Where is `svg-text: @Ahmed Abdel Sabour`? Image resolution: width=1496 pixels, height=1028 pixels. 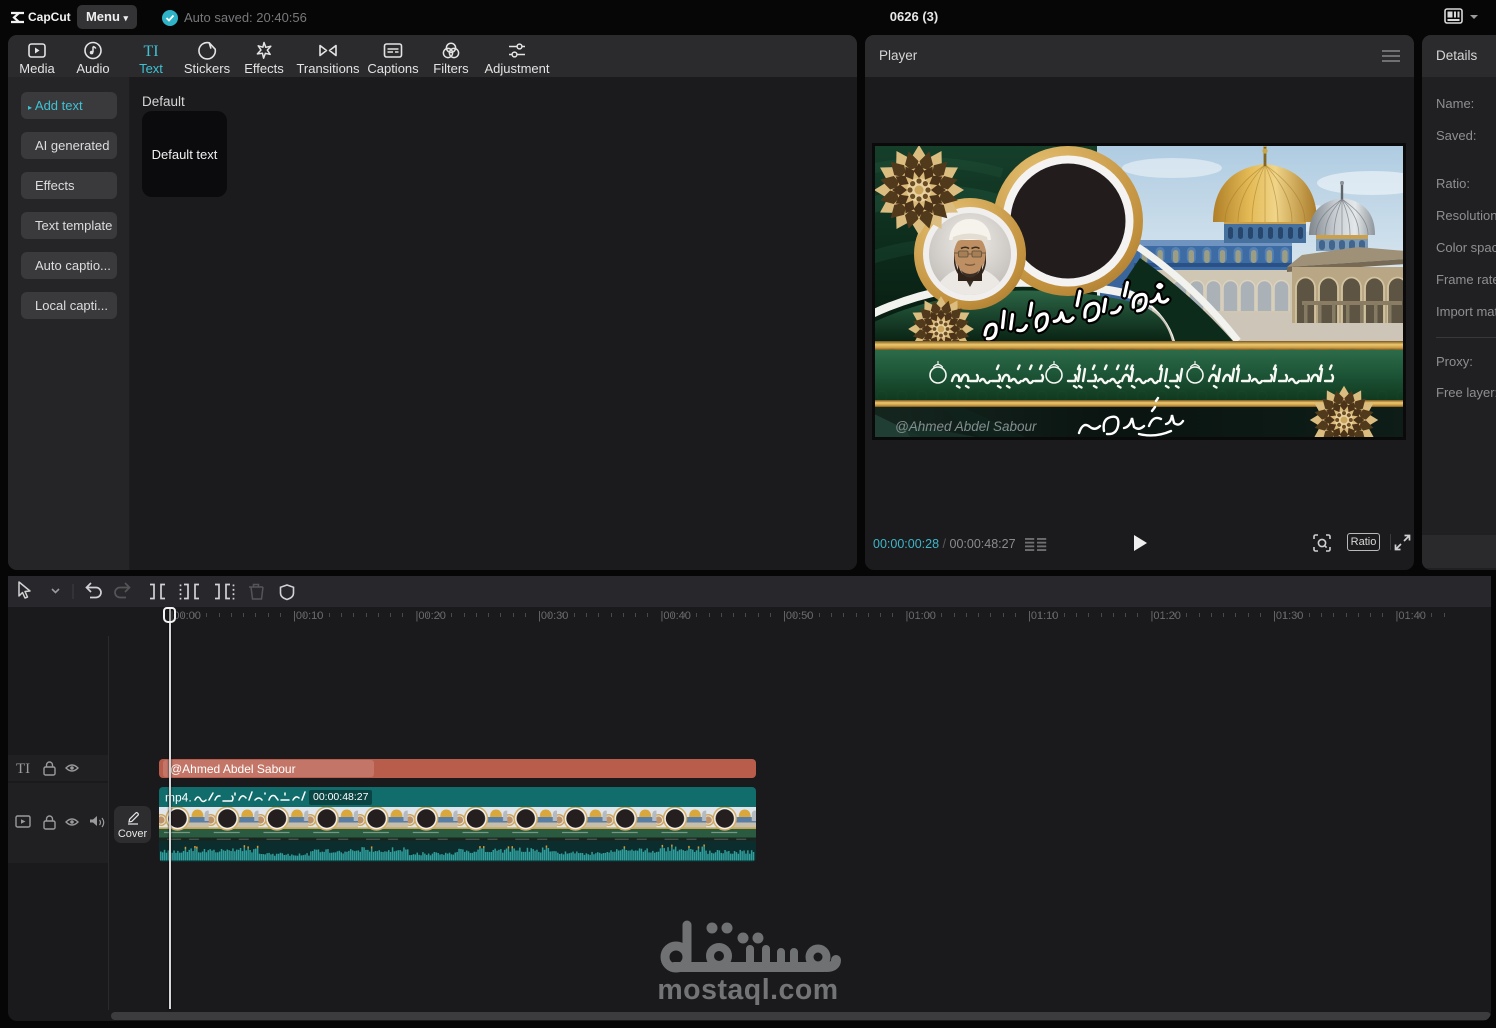 svg-text: @Ahmed Abdel Sabour is located at coordinates (966, 426).